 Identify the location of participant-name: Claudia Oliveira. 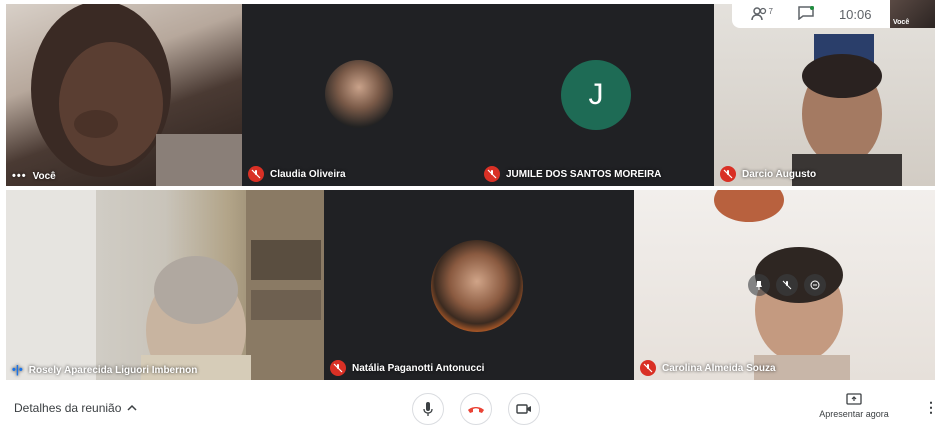
(308, 174).